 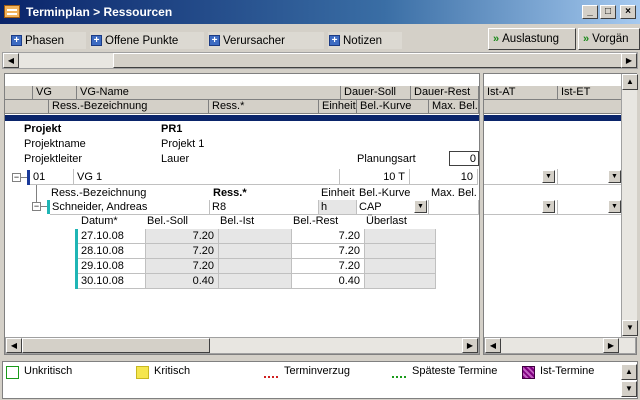 I want to click on toolbar-scrollbar: ◀ ▶, so click(x=320, y=60).